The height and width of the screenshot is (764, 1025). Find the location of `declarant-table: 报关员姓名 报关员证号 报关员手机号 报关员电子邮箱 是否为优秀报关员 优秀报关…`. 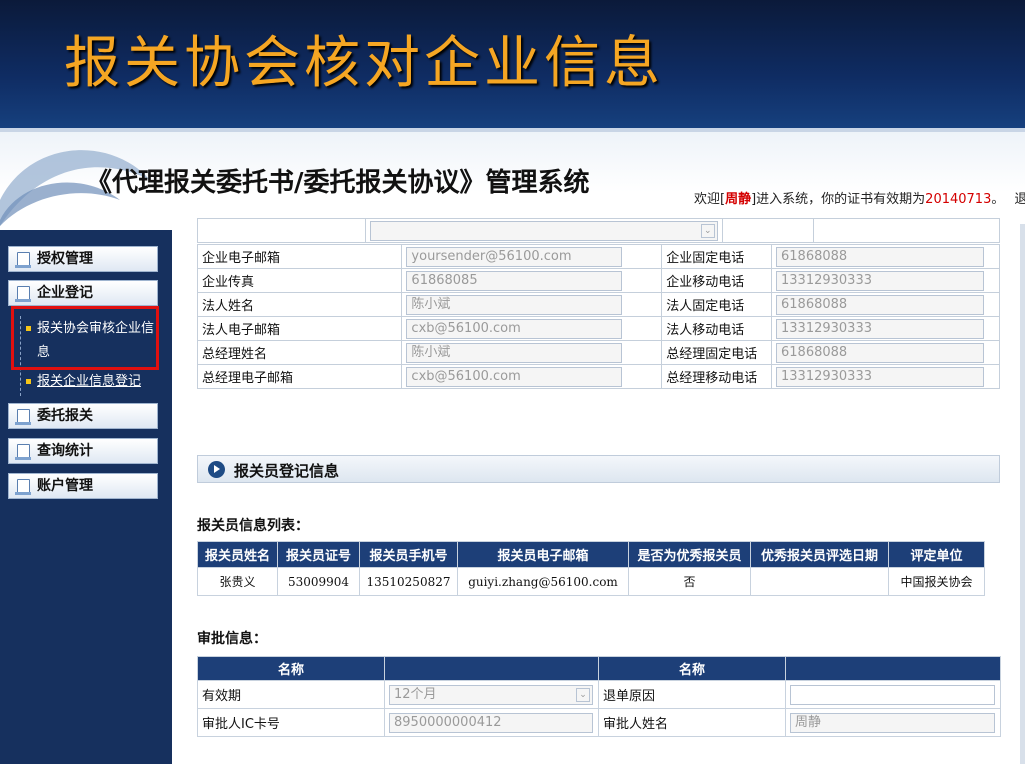

declarant-table: 报关员姓名 报关员证号 报关员手机号 报关员电子邮箱 是否为优秀报关员 优秀报关… is located at coordinates (591, 568).